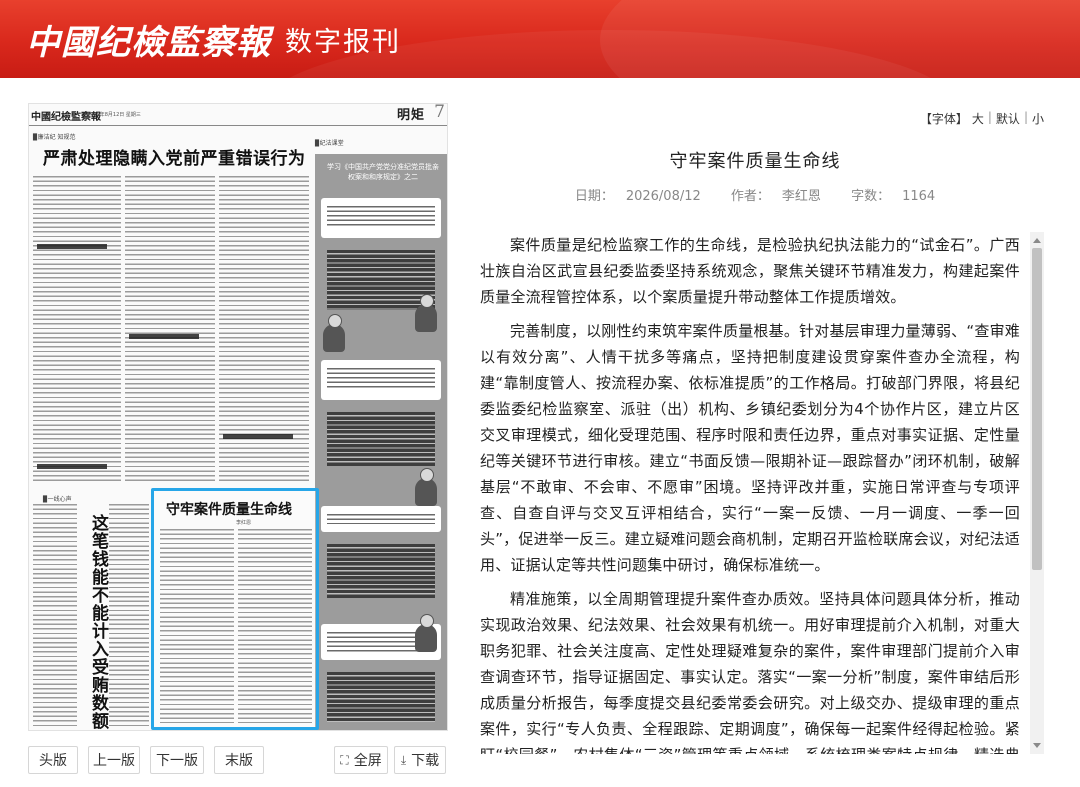  Describe the element at coordinates (235, 609) in the screenshot. I see `selected-article-highlight: 守牢案件质量生命线 李红恩` at that location.